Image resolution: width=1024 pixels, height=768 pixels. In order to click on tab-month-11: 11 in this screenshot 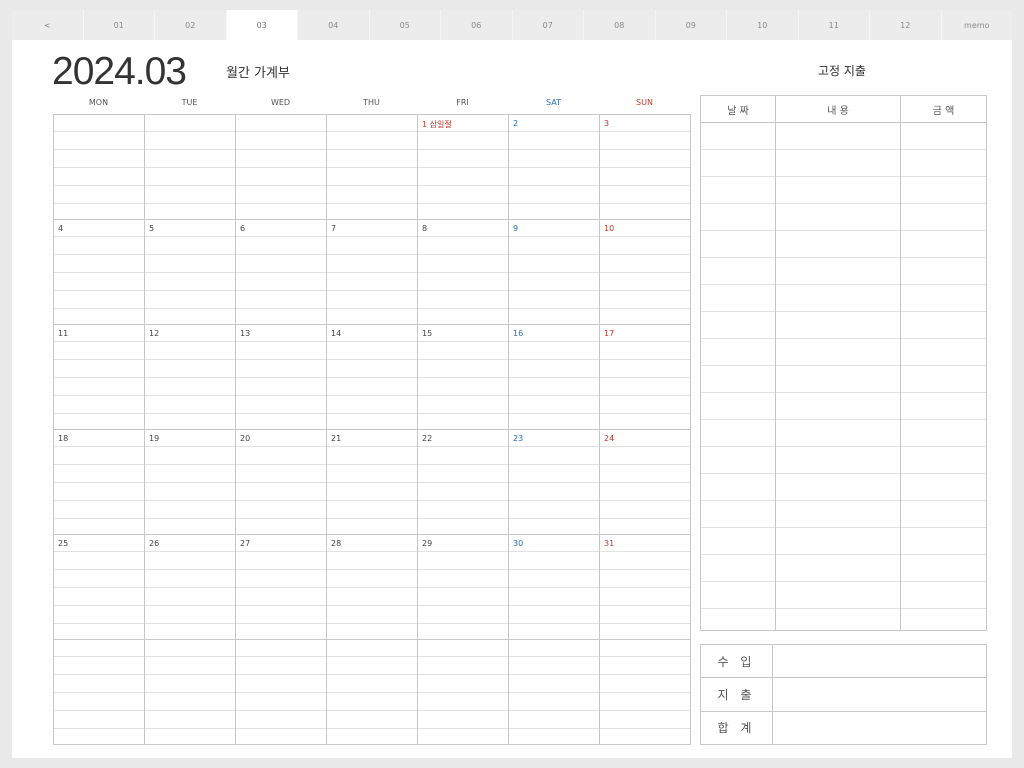, I will do `click(834, 25)`.